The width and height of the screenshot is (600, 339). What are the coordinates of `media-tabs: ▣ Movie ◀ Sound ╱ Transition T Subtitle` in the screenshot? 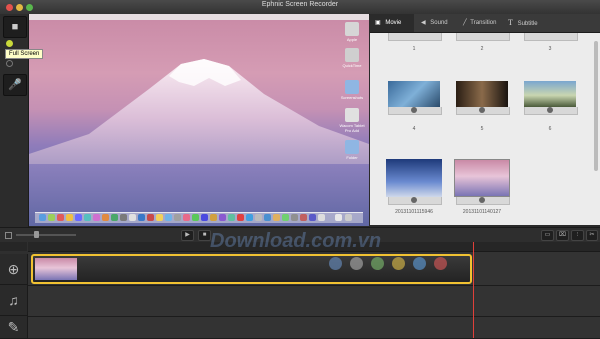 It's located at (485, 23).